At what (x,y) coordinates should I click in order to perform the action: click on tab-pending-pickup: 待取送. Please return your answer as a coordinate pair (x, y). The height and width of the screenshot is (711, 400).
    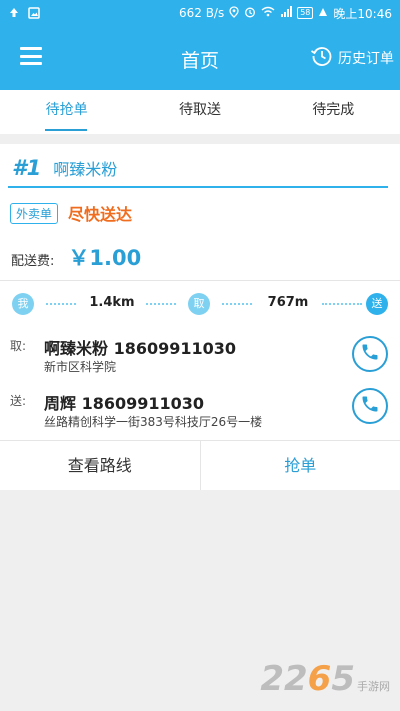
    Looking at the image, I should click on (199, 112).